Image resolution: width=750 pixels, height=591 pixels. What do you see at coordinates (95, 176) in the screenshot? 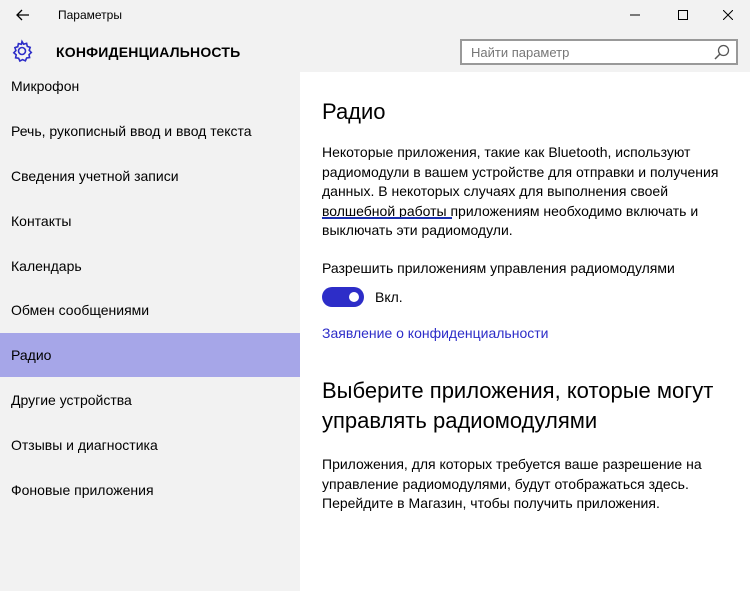
I see `sidebar-item-label: Сведения учетной записи` at bounding box center [95, 176].